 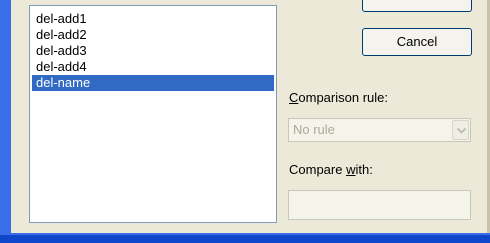 I want to click on chevron-down-icon, so click(x=461, y=131).